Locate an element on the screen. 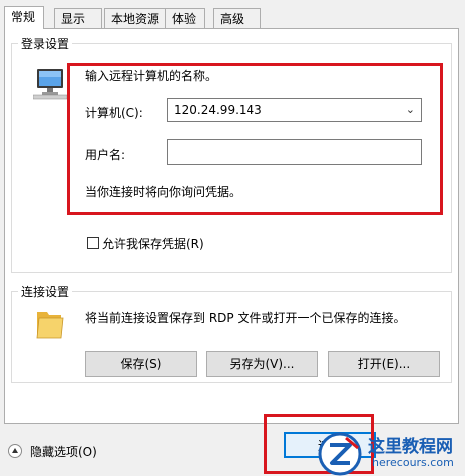 The width and height of the screenshot is (465, 476). computer-value: 120.24.99.143 is located at coordinates (218, 110).